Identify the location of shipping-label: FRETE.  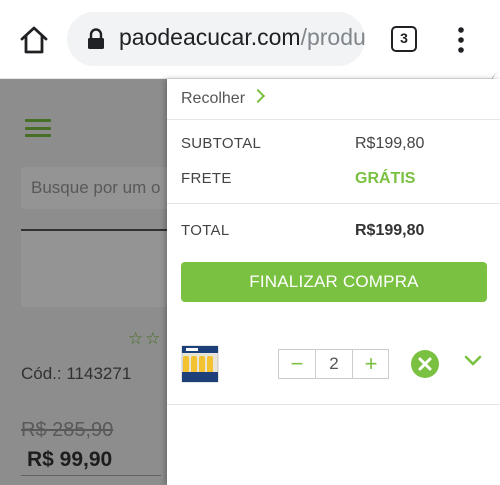
(206, 178).